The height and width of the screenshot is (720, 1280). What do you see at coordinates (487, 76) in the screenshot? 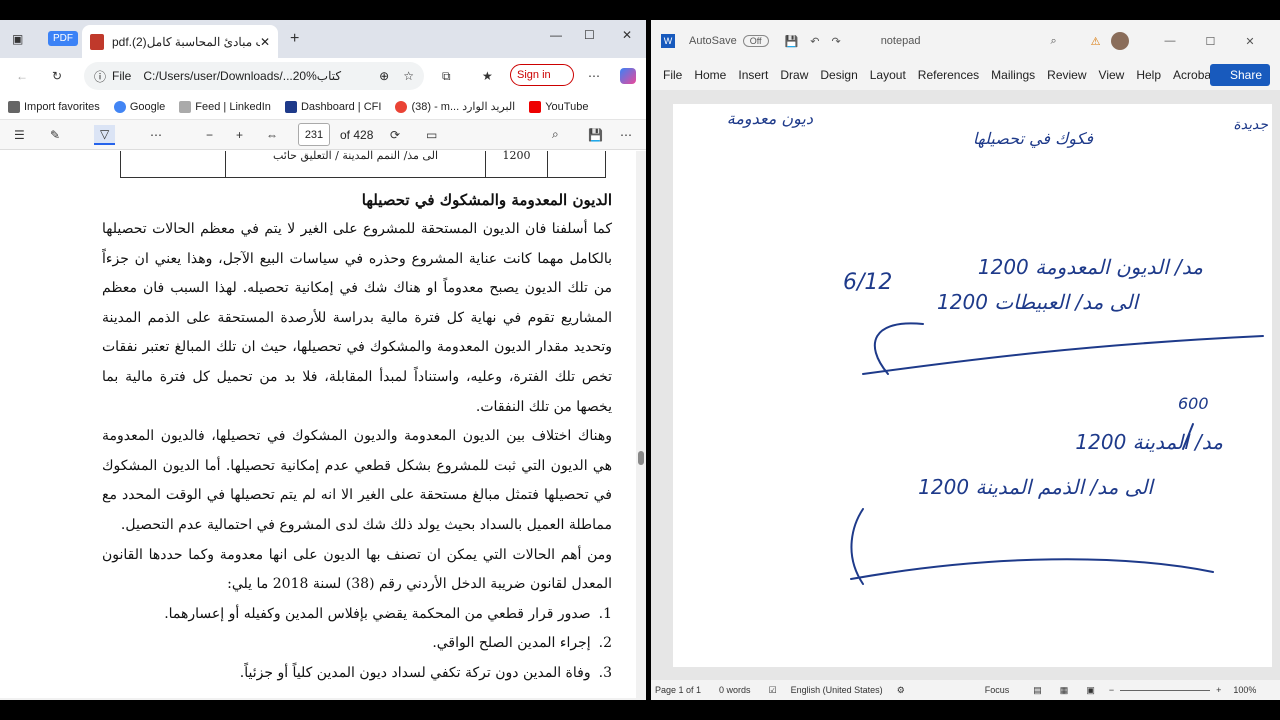
I see `favorites-icon: ★` at bounding box center [487, 76].